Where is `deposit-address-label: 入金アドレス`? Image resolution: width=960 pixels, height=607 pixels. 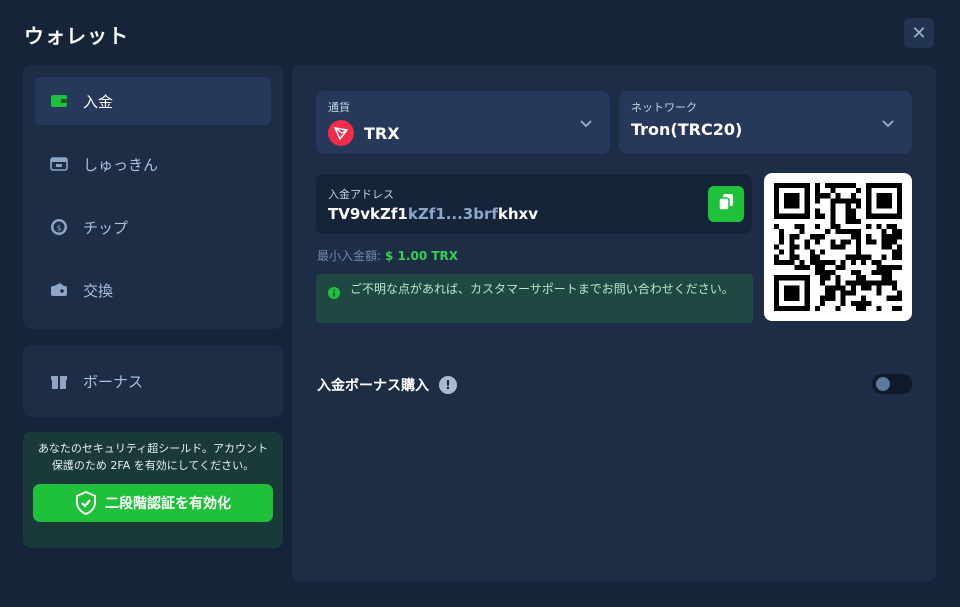
deposit-address-label: 入金アドレス is located at coordinates (361, 194).